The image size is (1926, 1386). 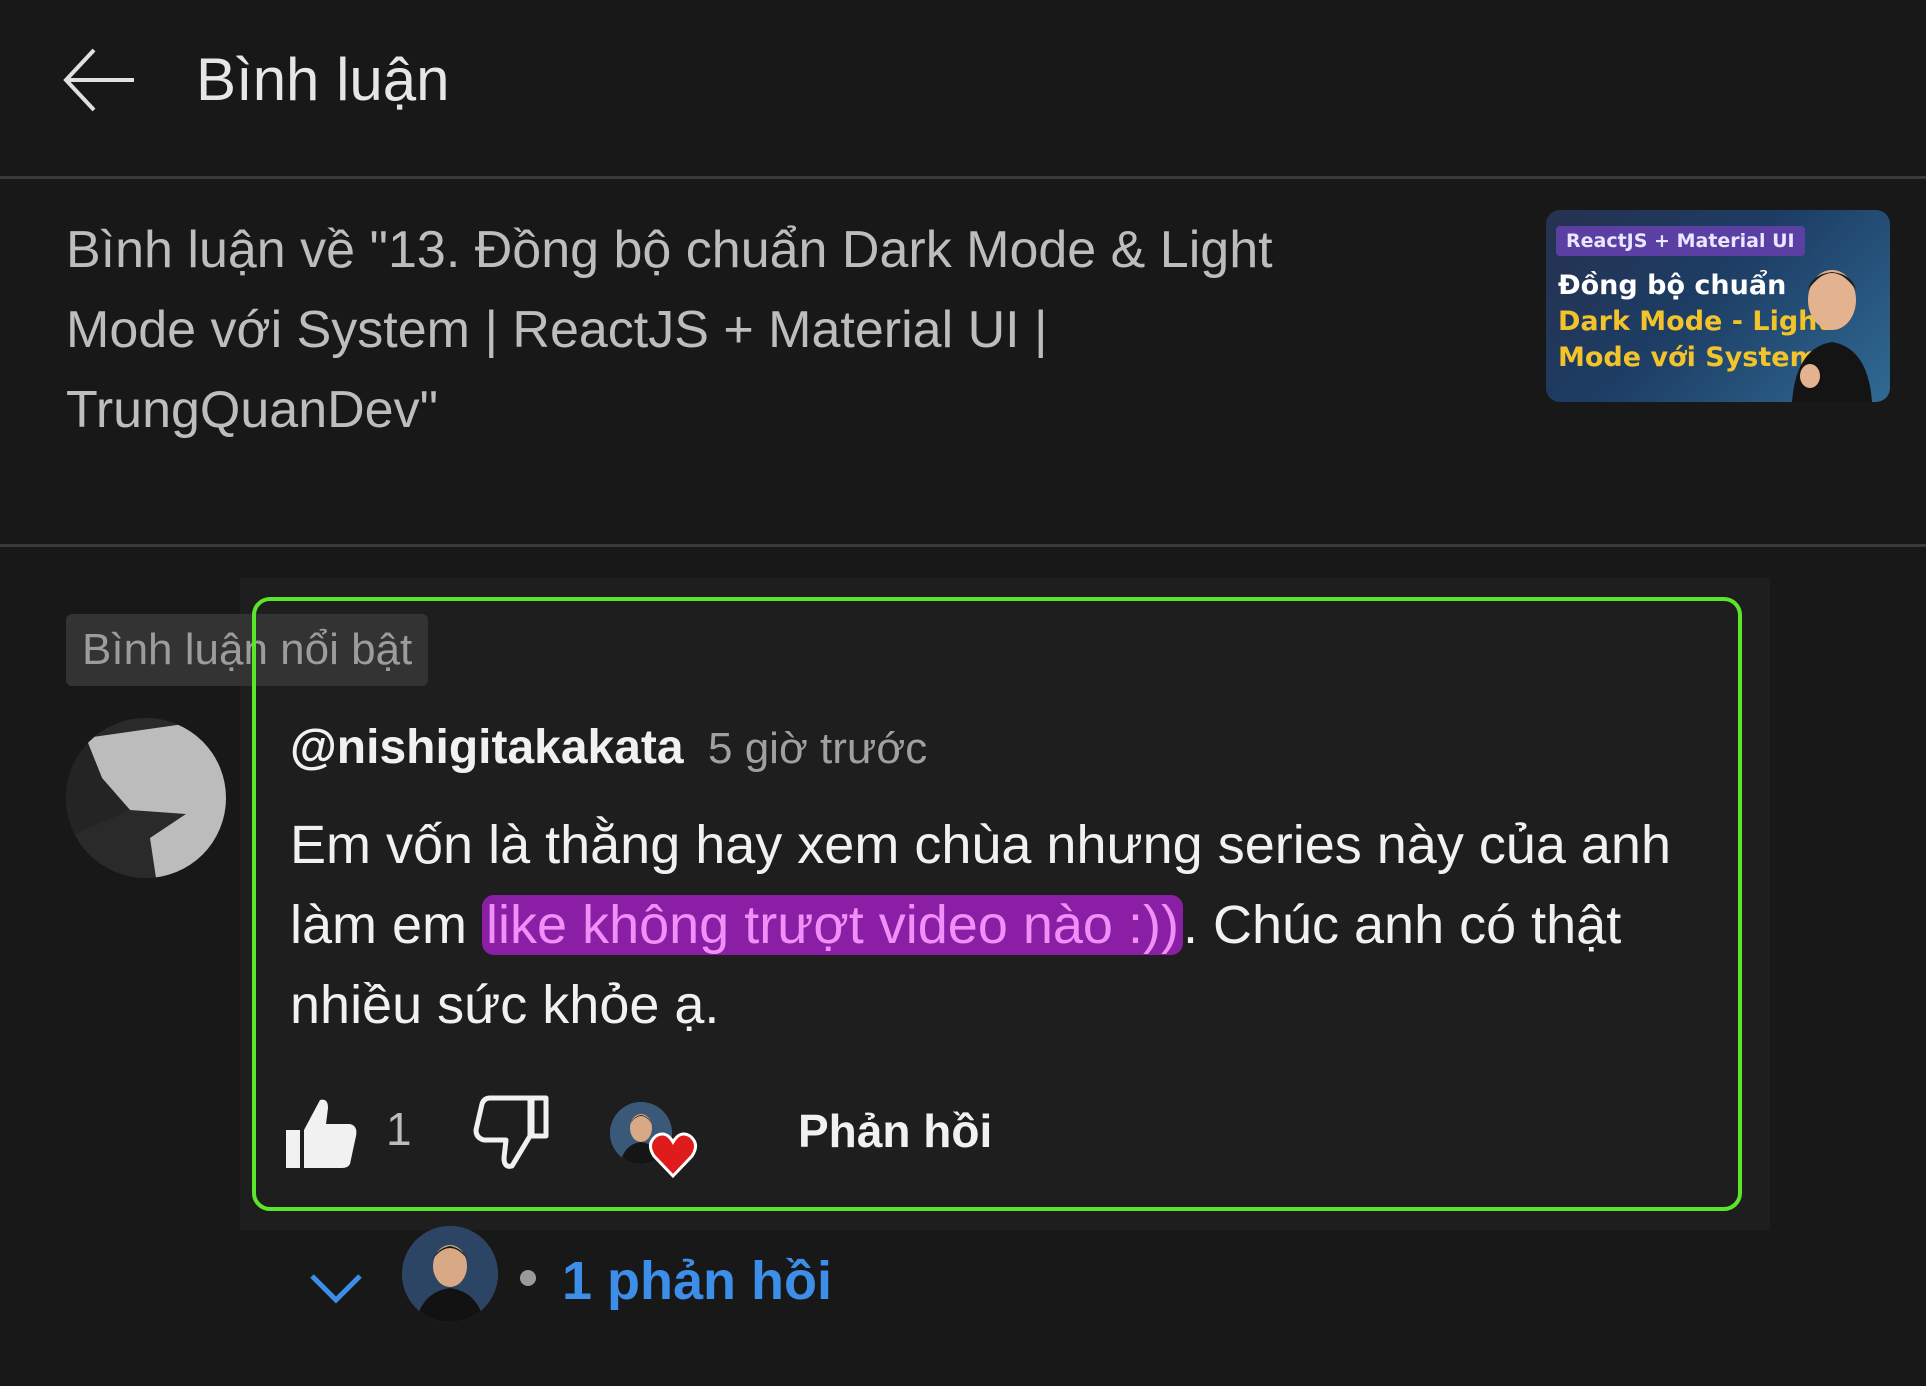 I want to click on separator-dot, so click(x=528, y=1278).